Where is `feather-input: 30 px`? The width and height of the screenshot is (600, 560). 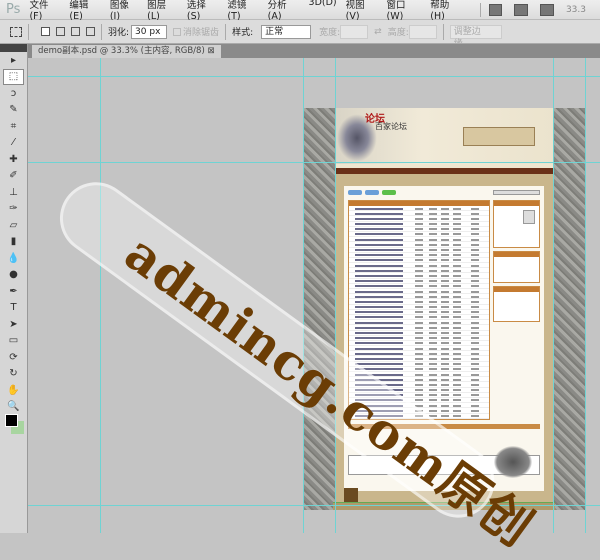 feather-input: 30 px is located at coordinates (149, 31).